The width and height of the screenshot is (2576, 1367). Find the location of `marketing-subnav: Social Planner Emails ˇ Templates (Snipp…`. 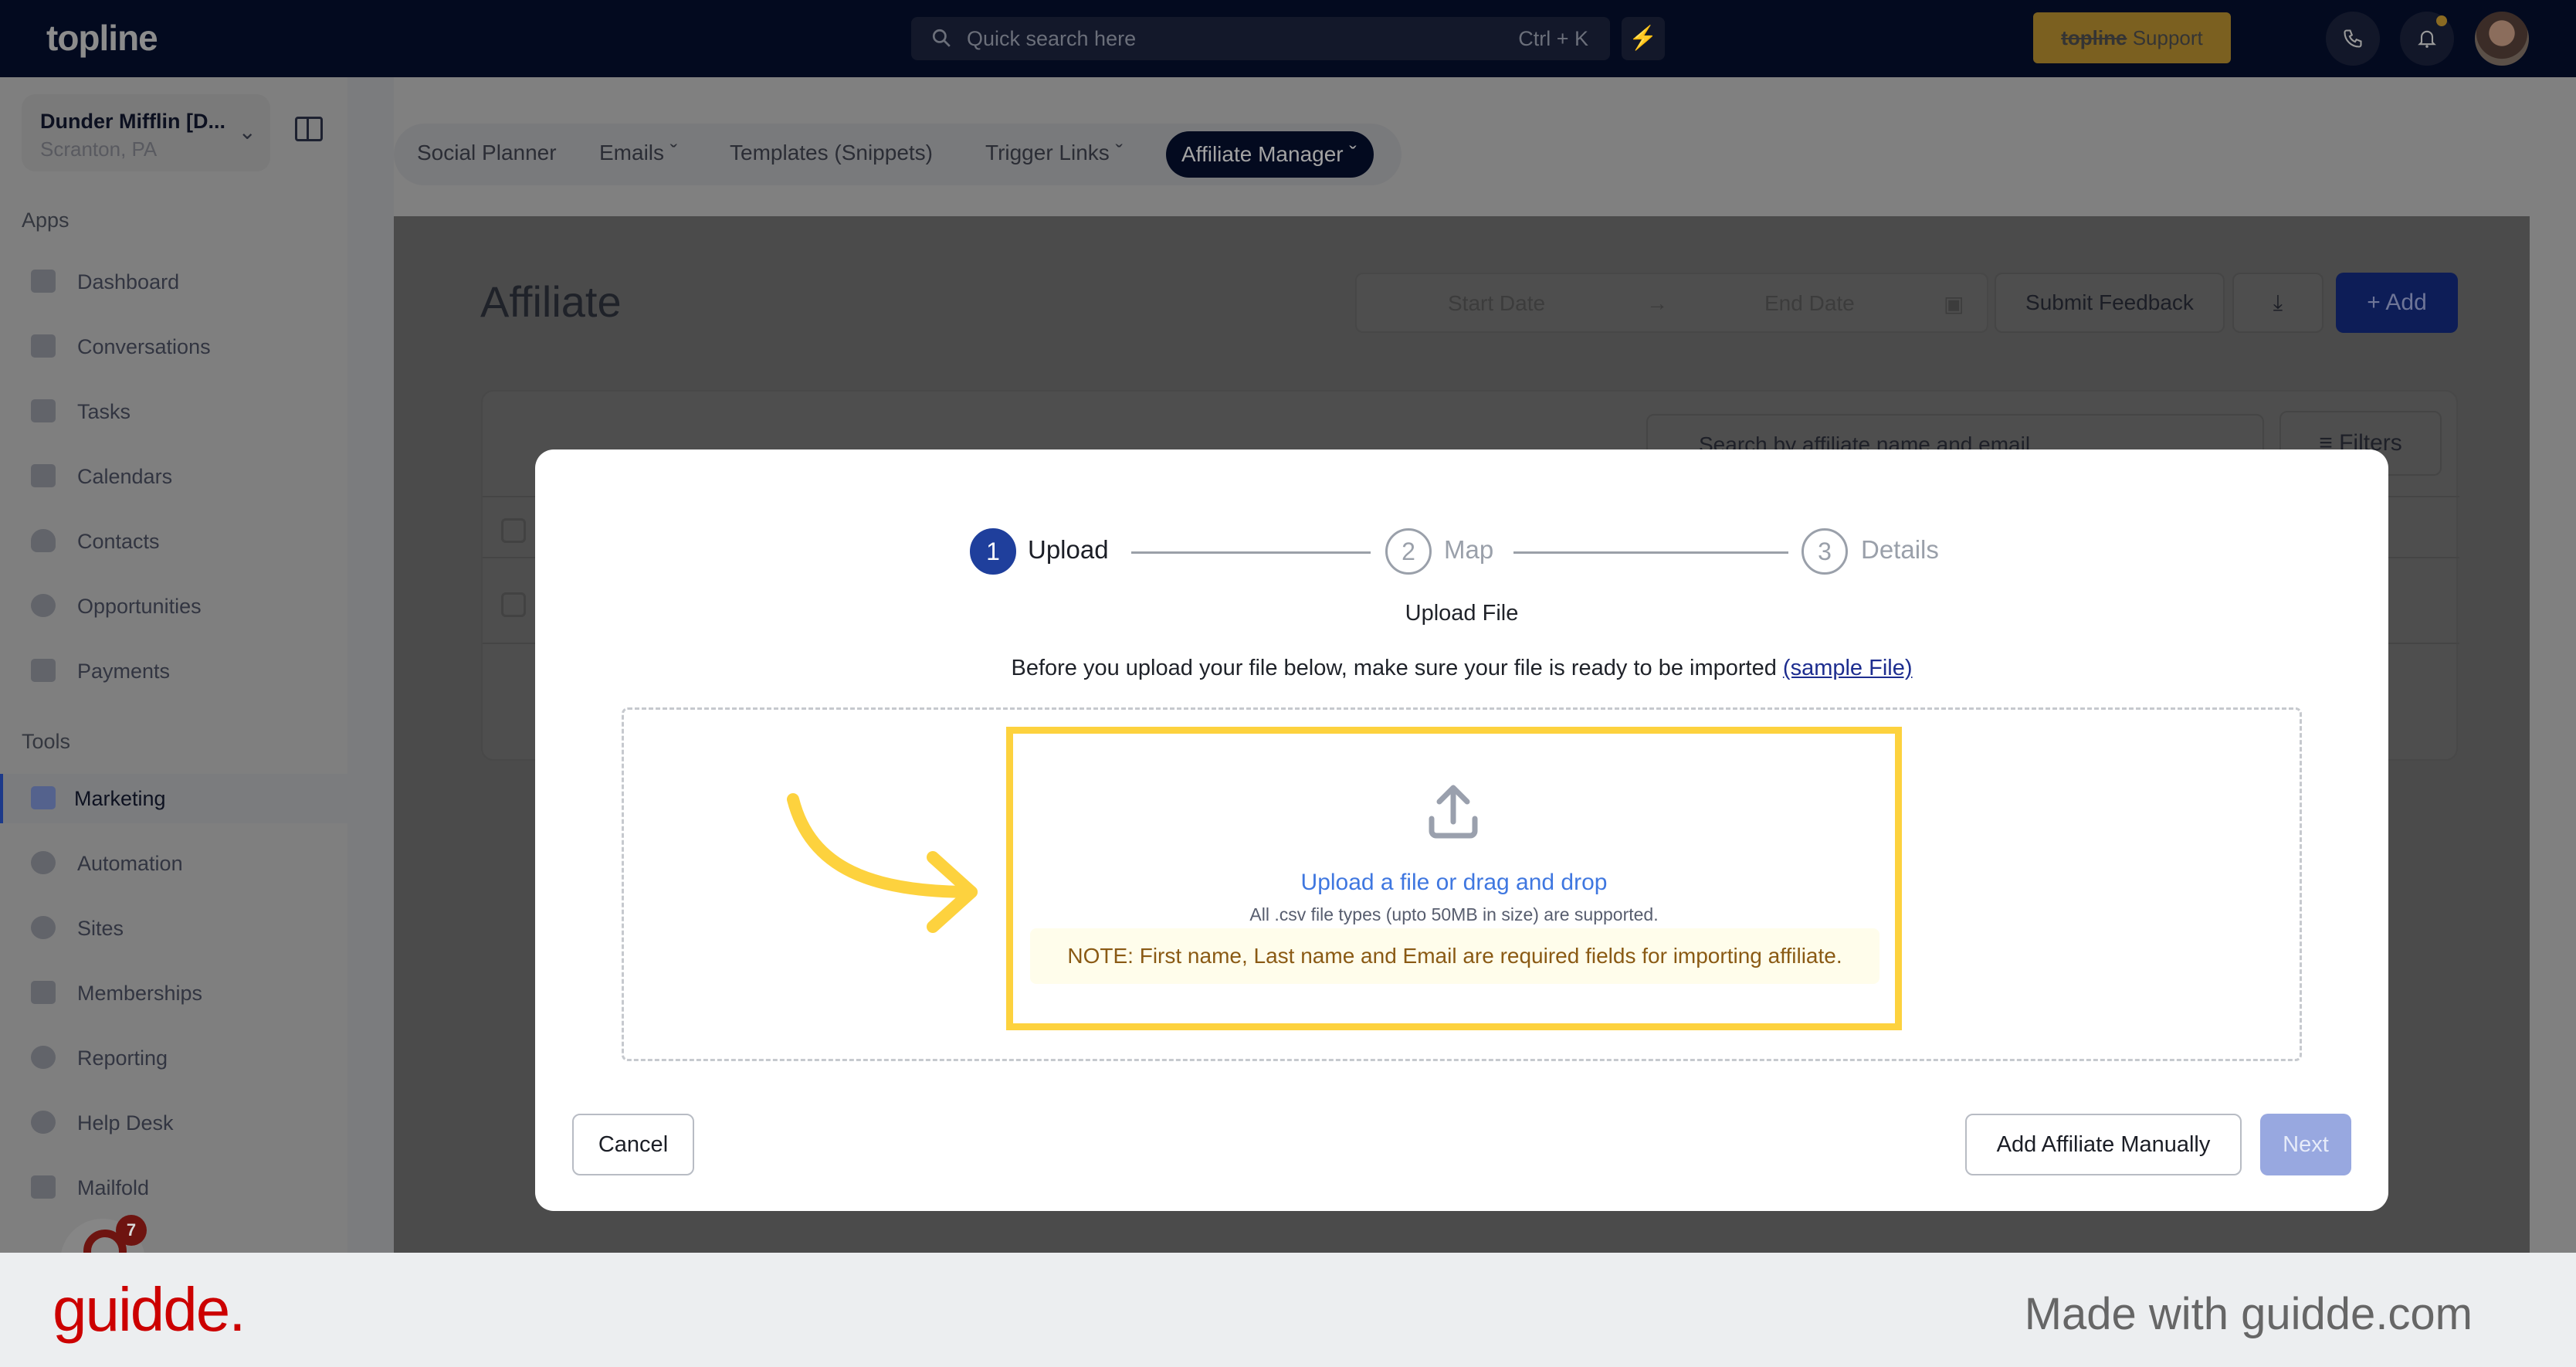

marketing-subnav: Social Planner Emails ˇ Templates (Snipp… is located at coordinates (898, 154).